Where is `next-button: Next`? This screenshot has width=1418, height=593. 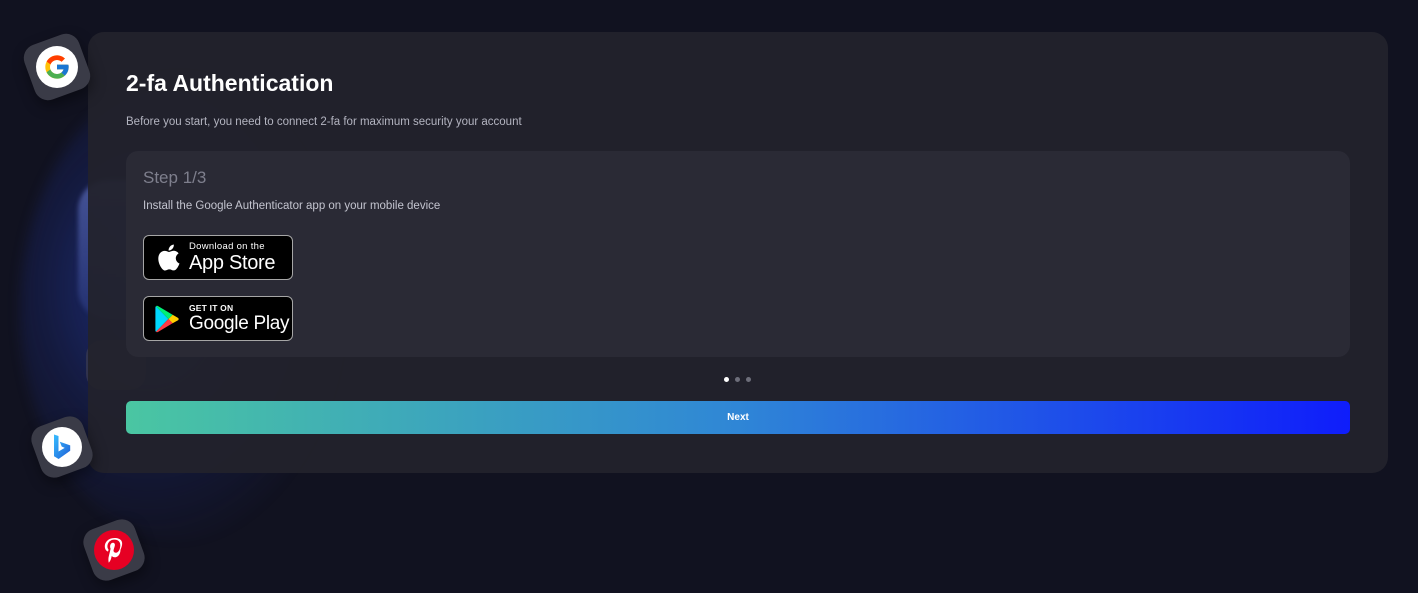 next-button: Next is located at coordinates (738, 417).